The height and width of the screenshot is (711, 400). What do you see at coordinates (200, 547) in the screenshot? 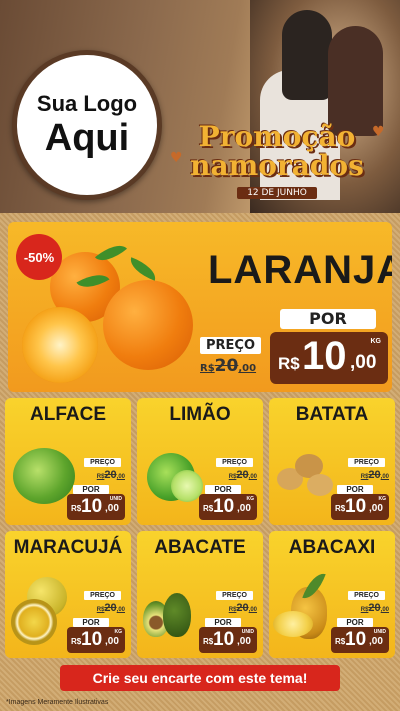
I see `product-name: ABACATE` at bounding box center [200, 547].